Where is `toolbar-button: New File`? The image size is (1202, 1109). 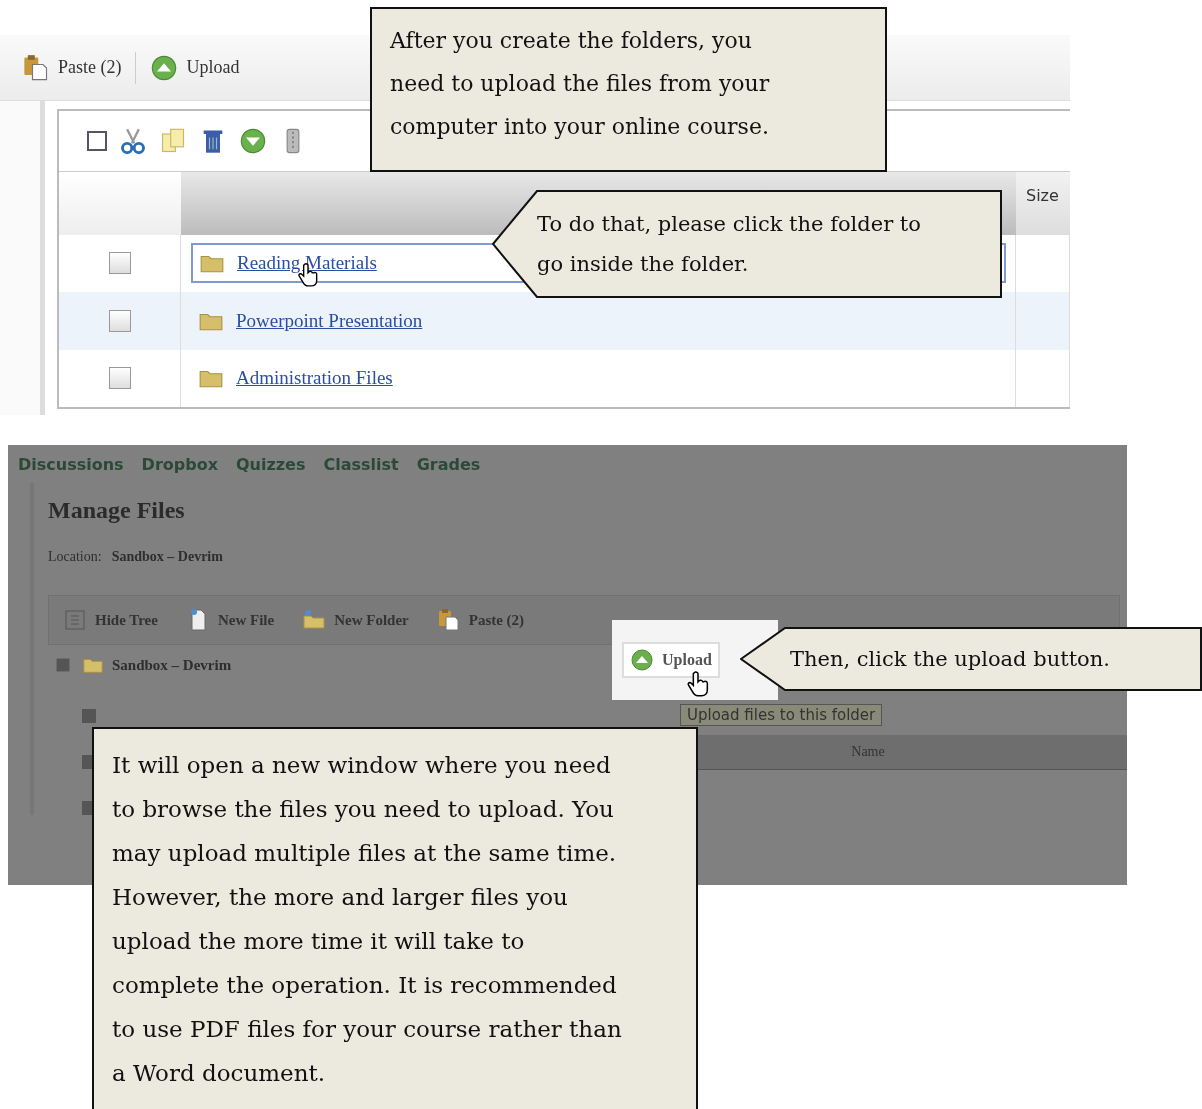 toolbar-button: New File is located at coordinates (230, 620).